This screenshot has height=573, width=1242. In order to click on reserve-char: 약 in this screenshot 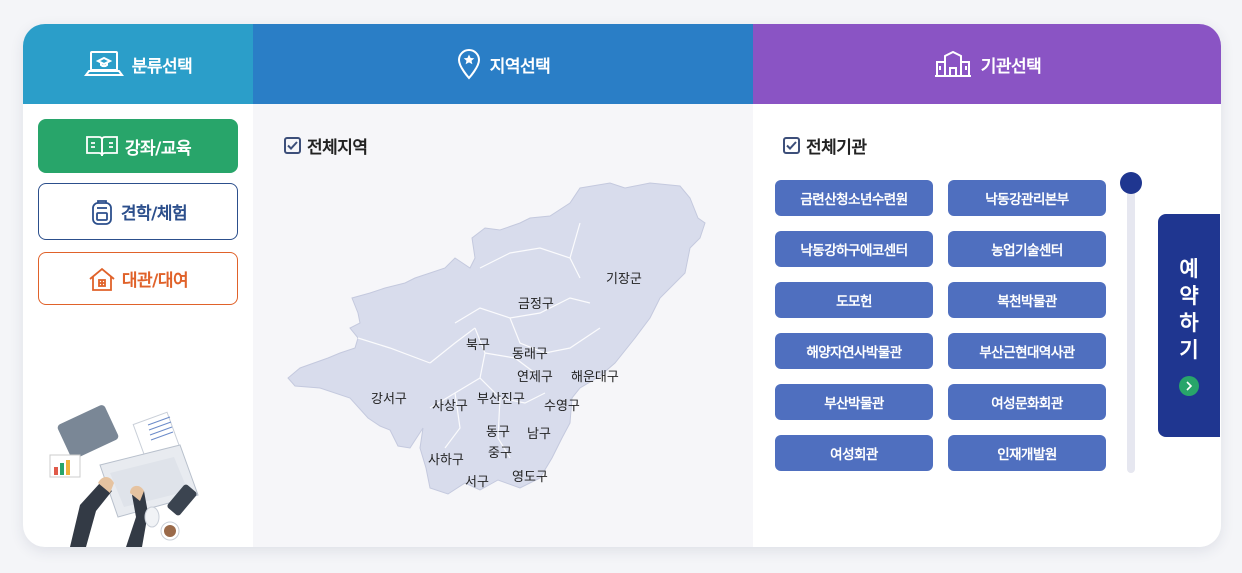, I will do `click(1189, 295)`.